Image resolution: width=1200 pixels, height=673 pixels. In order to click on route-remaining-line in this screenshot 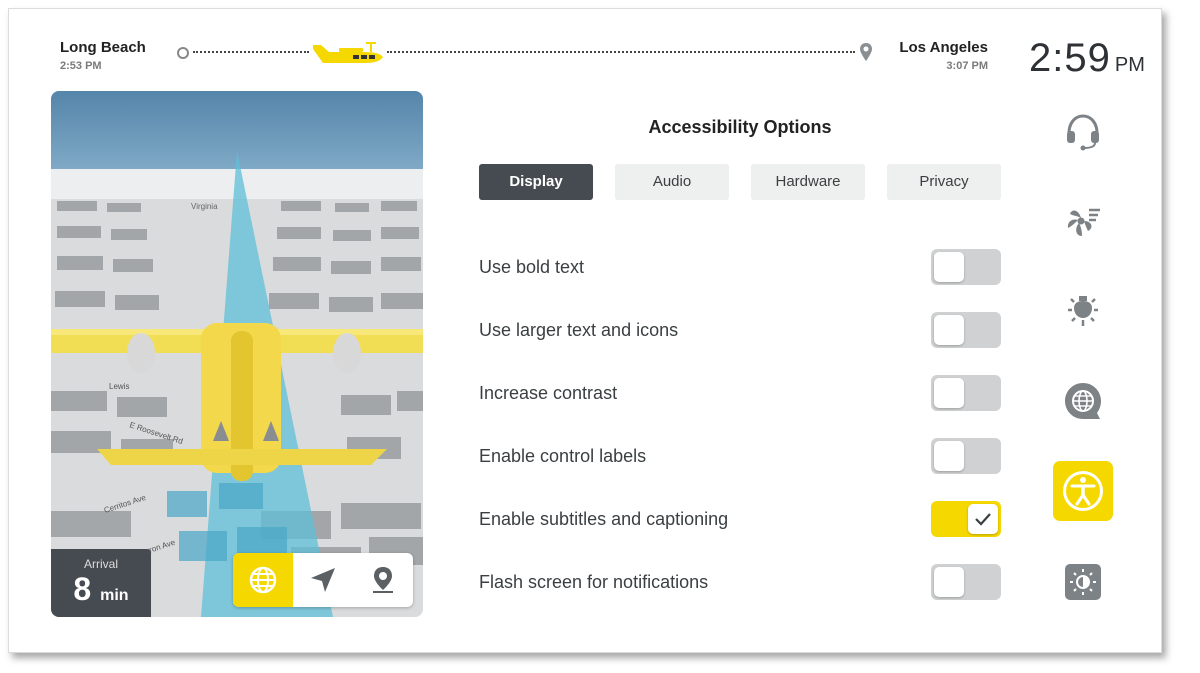, I will do `click(621, 52)`.